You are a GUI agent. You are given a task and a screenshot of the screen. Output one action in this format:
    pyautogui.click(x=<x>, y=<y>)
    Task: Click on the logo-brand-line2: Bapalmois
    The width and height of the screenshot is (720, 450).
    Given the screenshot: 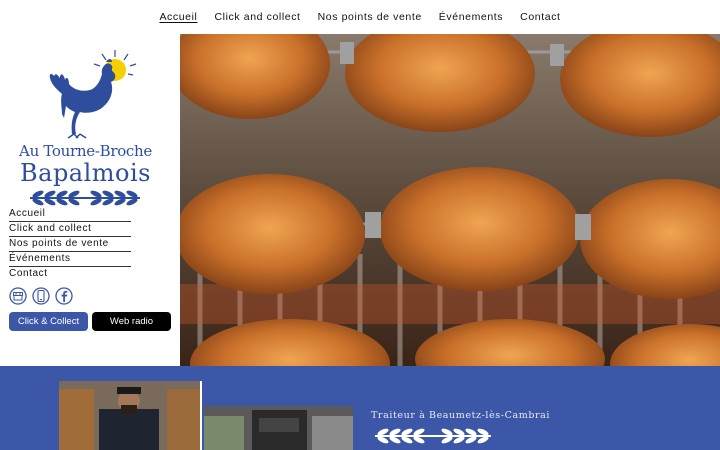 What is the action you would take?
    pyautogui.click(x=85, y=173)
    